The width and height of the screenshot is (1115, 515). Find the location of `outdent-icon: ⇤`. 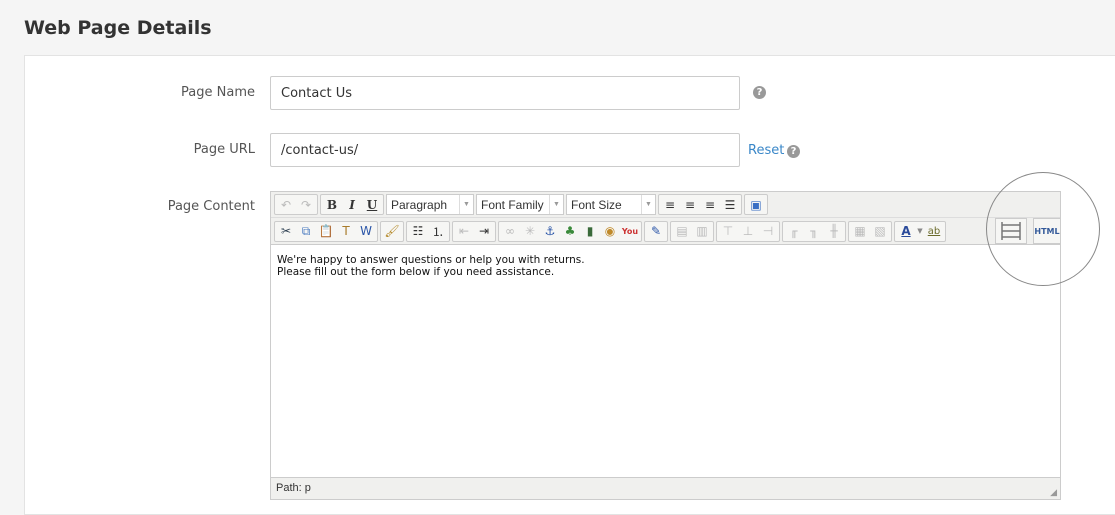

outdent-icon: ⇤ is located at coordinates (464, 231).